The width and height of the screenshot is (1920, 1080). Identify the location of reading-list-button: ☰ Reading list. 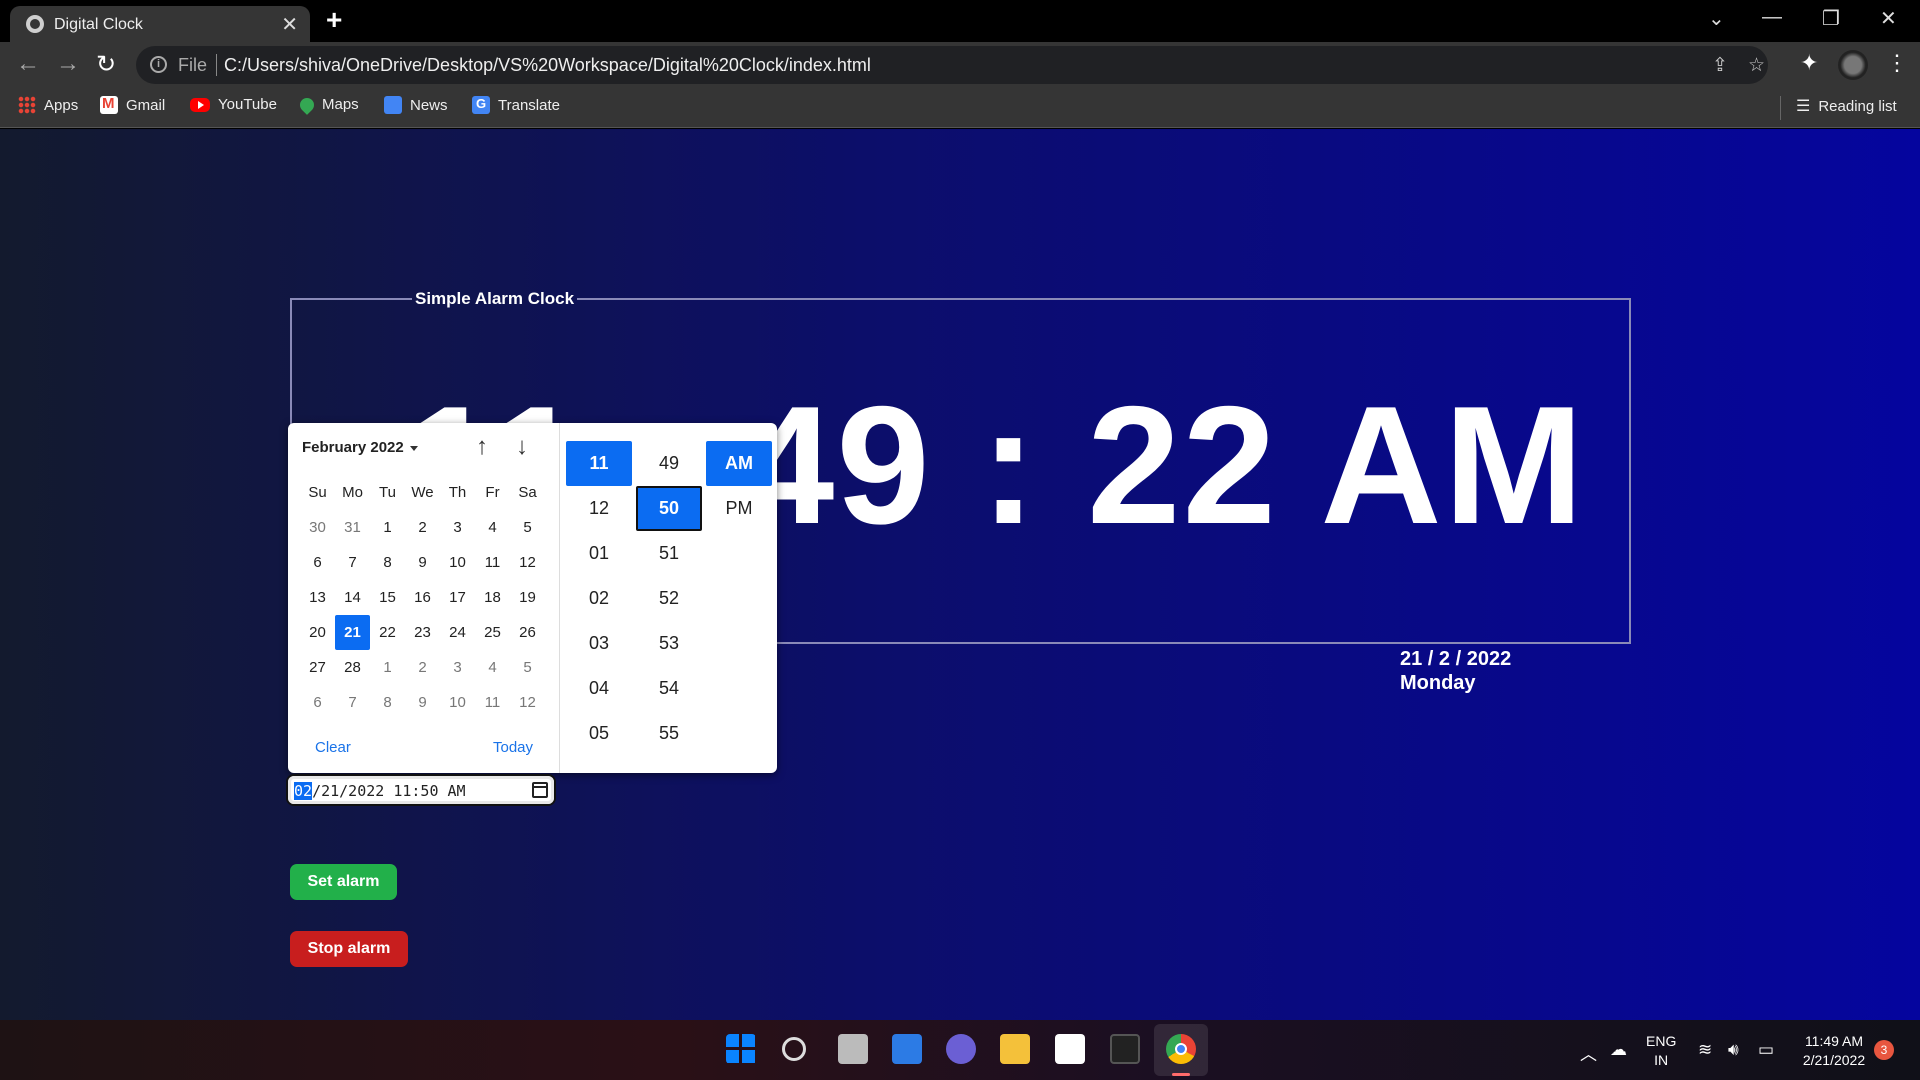
(1846, 106).